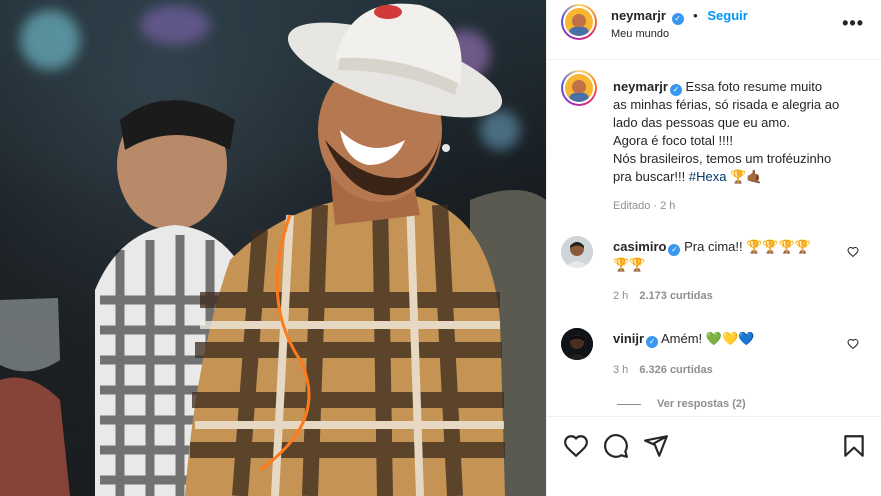 The height and width of the screenshot is (496, 881). Describe the element at coordinates (754, 86) in the screenshot. I see `caption-line: Essa foto resume muito` at that location.